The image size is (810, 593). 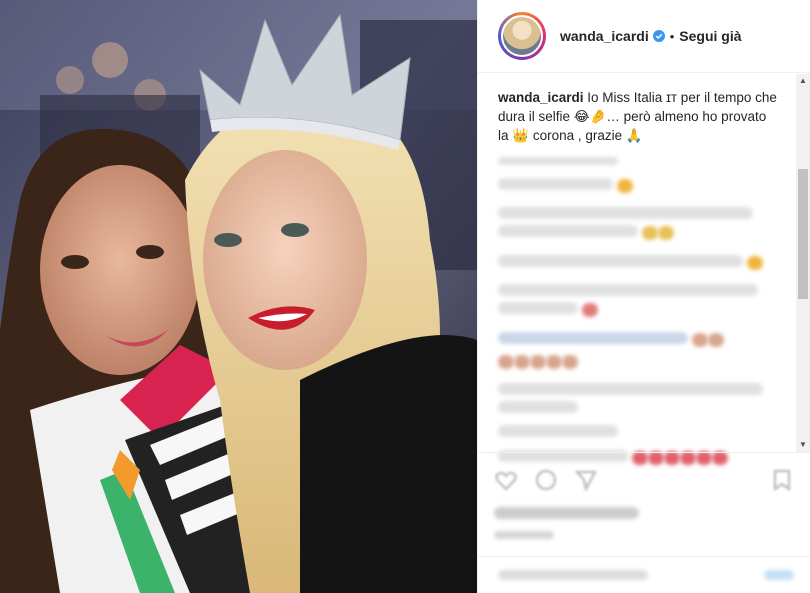 What do you see at coordinates (566, 513) in the screenshot?
I see `likes-count-blurred` at bounding box center [566, 513].